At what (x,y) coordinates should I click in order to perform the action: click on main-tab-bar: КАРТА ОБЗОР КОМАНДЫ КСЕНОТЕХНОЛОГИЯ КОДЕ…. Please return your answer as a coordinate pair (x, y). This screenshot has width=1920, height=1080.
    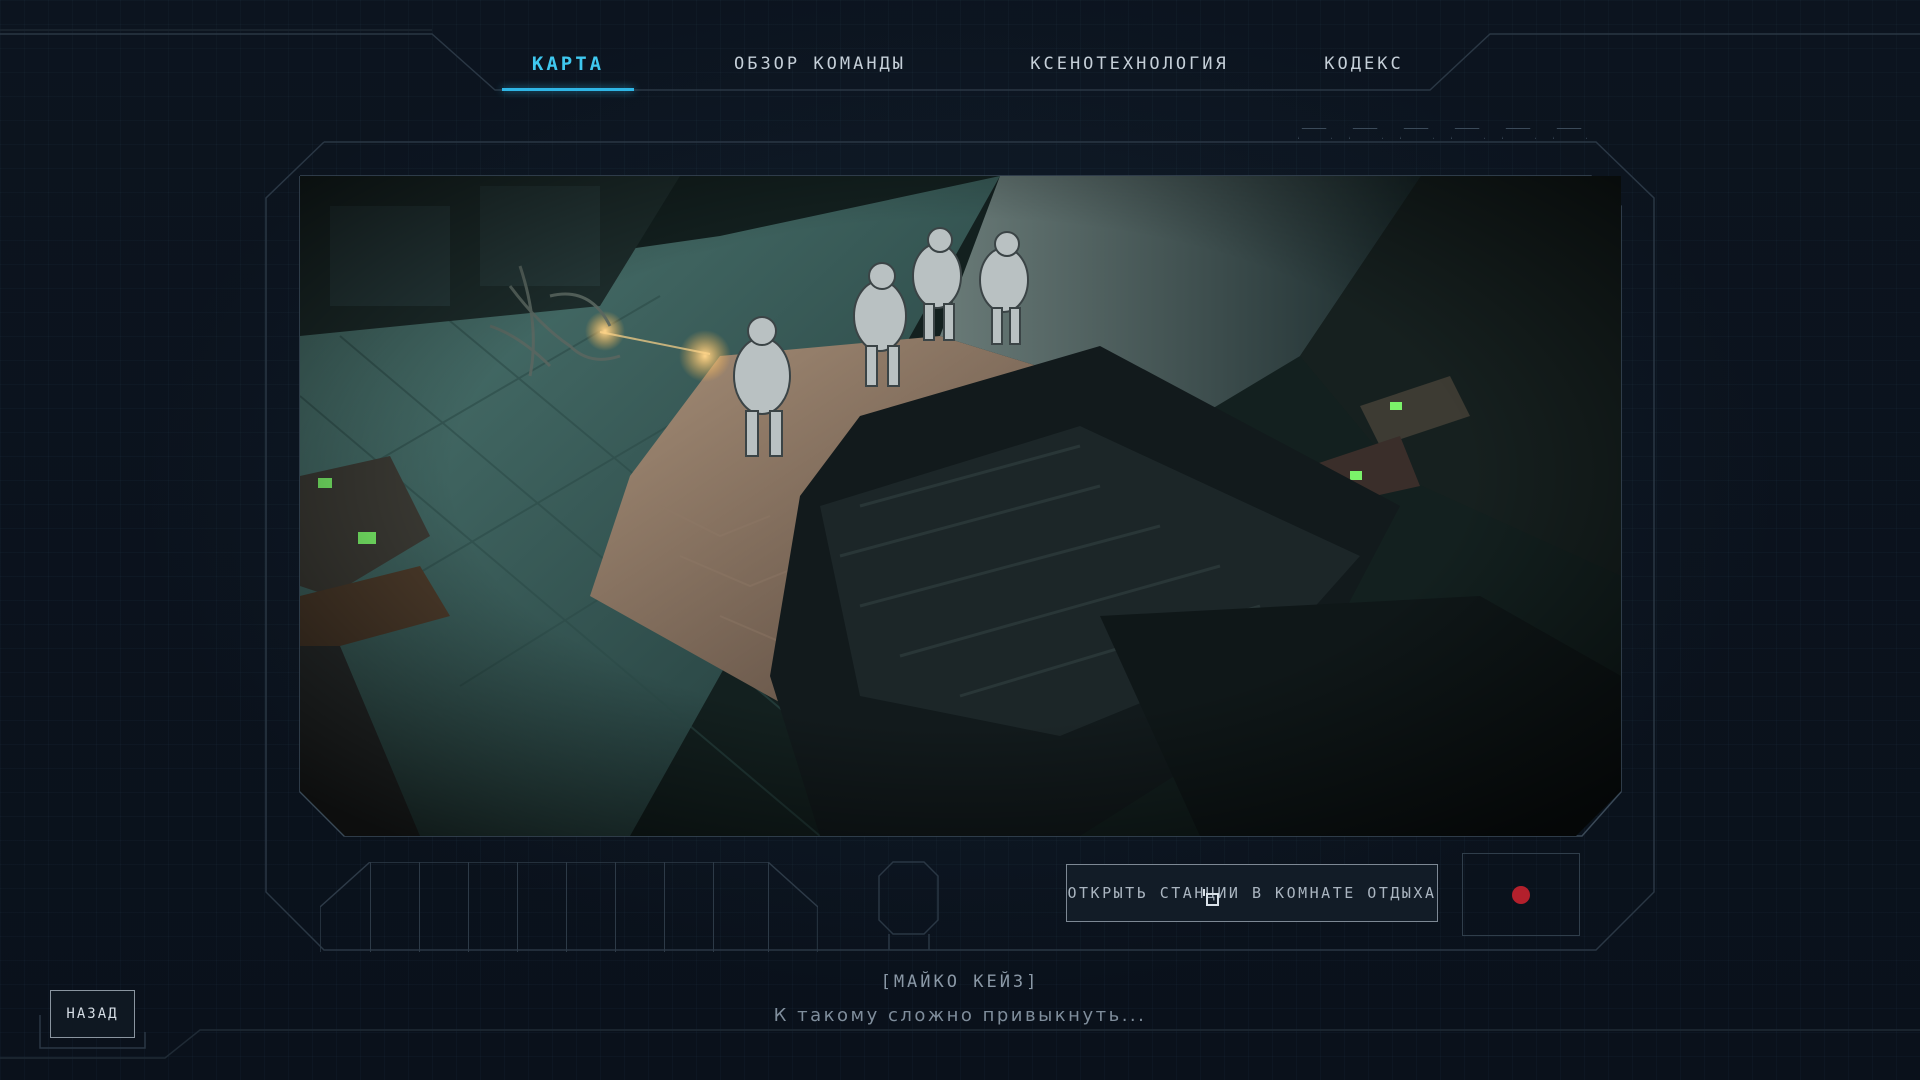
    Looking at the image, I should click on (960, 68).